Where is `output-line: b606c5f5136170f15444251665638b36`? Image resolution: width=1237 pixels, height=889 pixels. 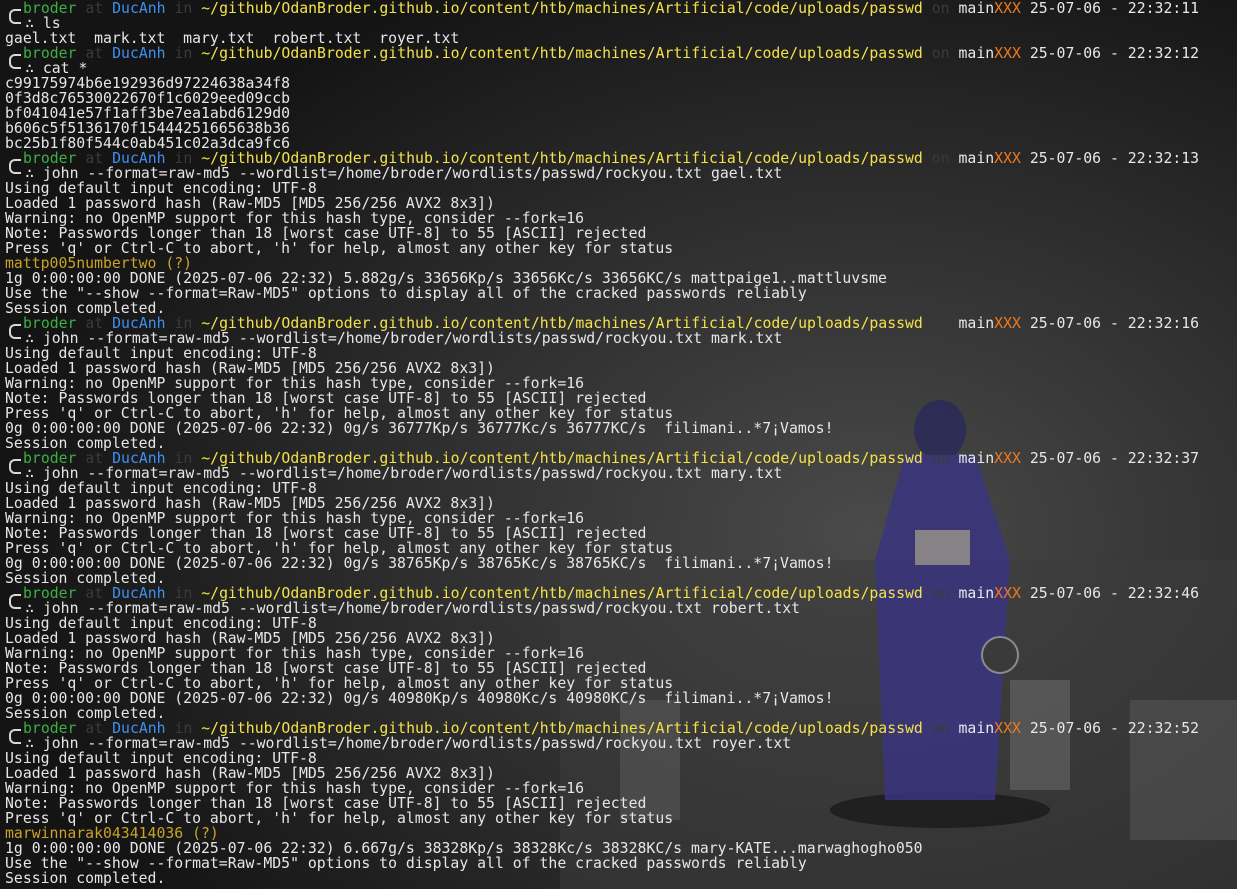 output-line: b606c5f5136170f15444251665638b36 is located at coordinates (148, 128).